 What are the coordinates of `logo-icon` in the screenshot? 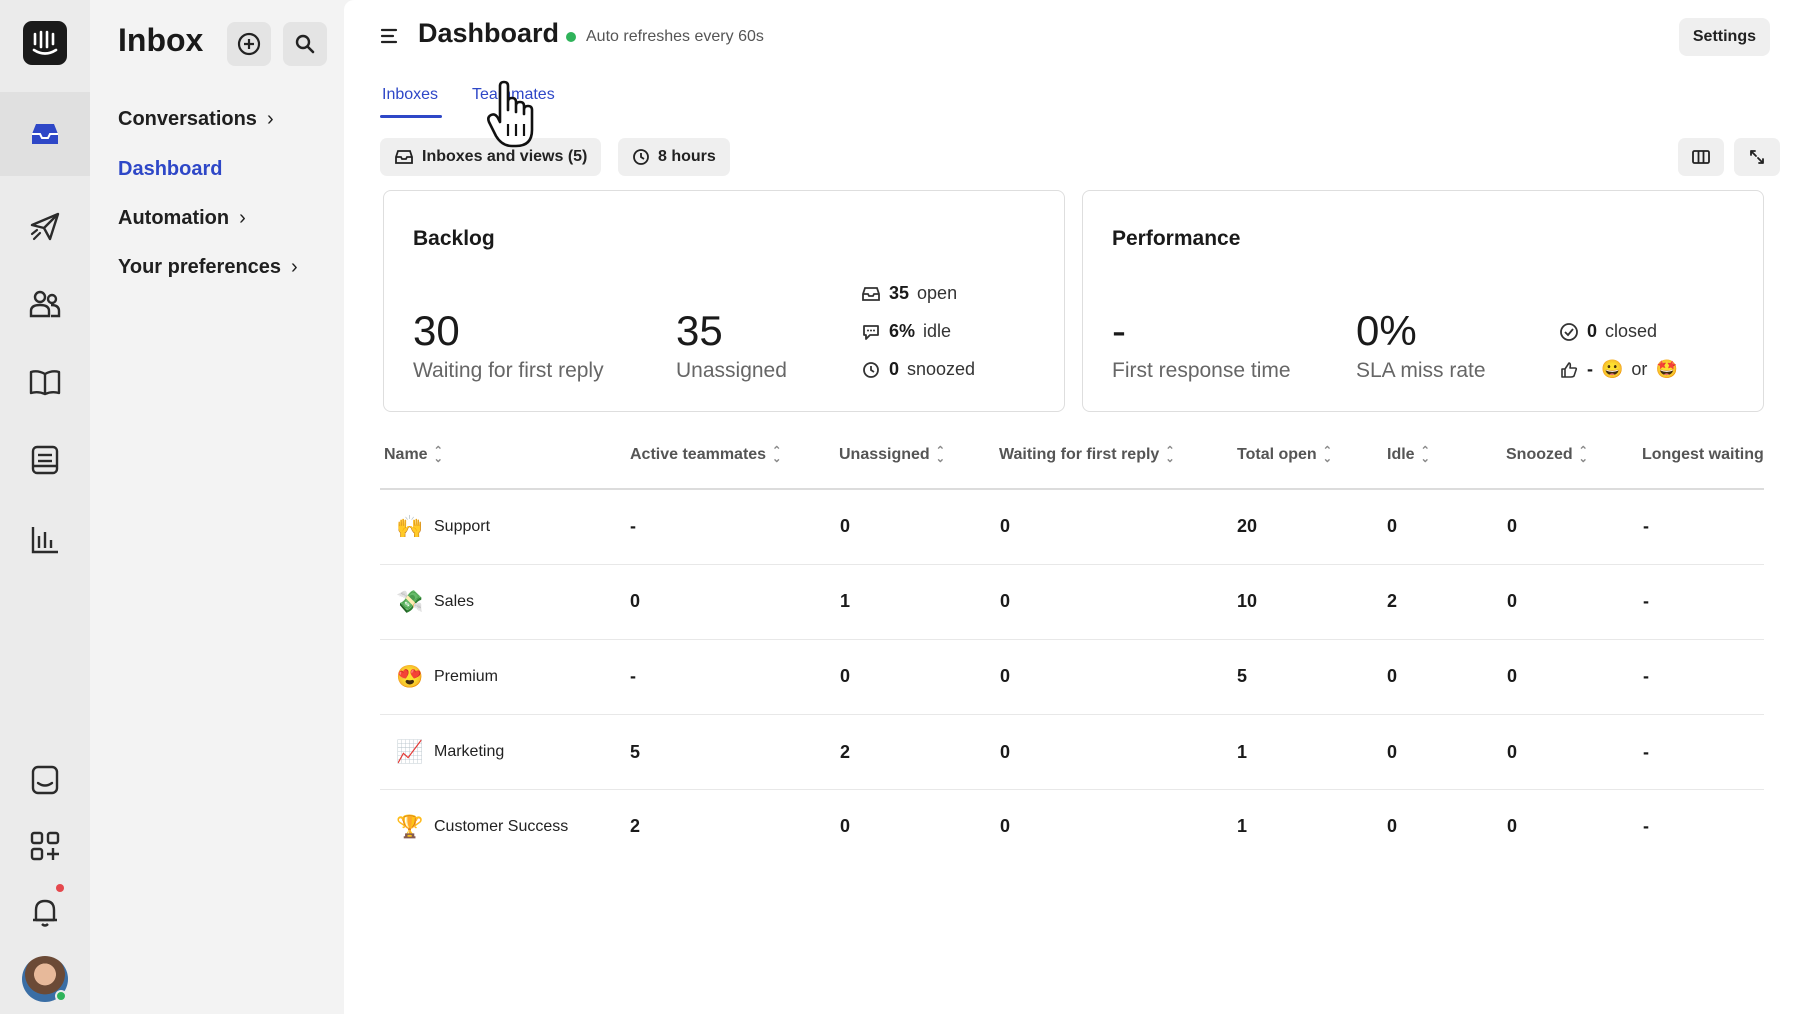 It's located at (45, 43).